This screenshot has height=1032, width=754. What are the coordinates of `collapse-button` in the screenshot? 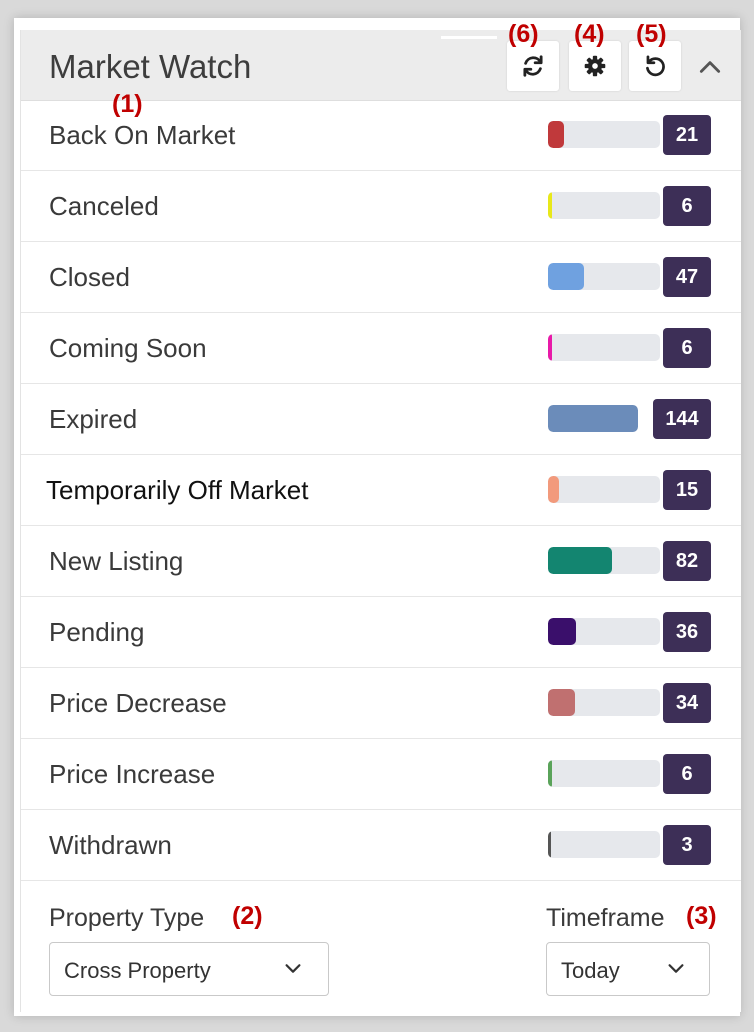 It's located at (710, 67).